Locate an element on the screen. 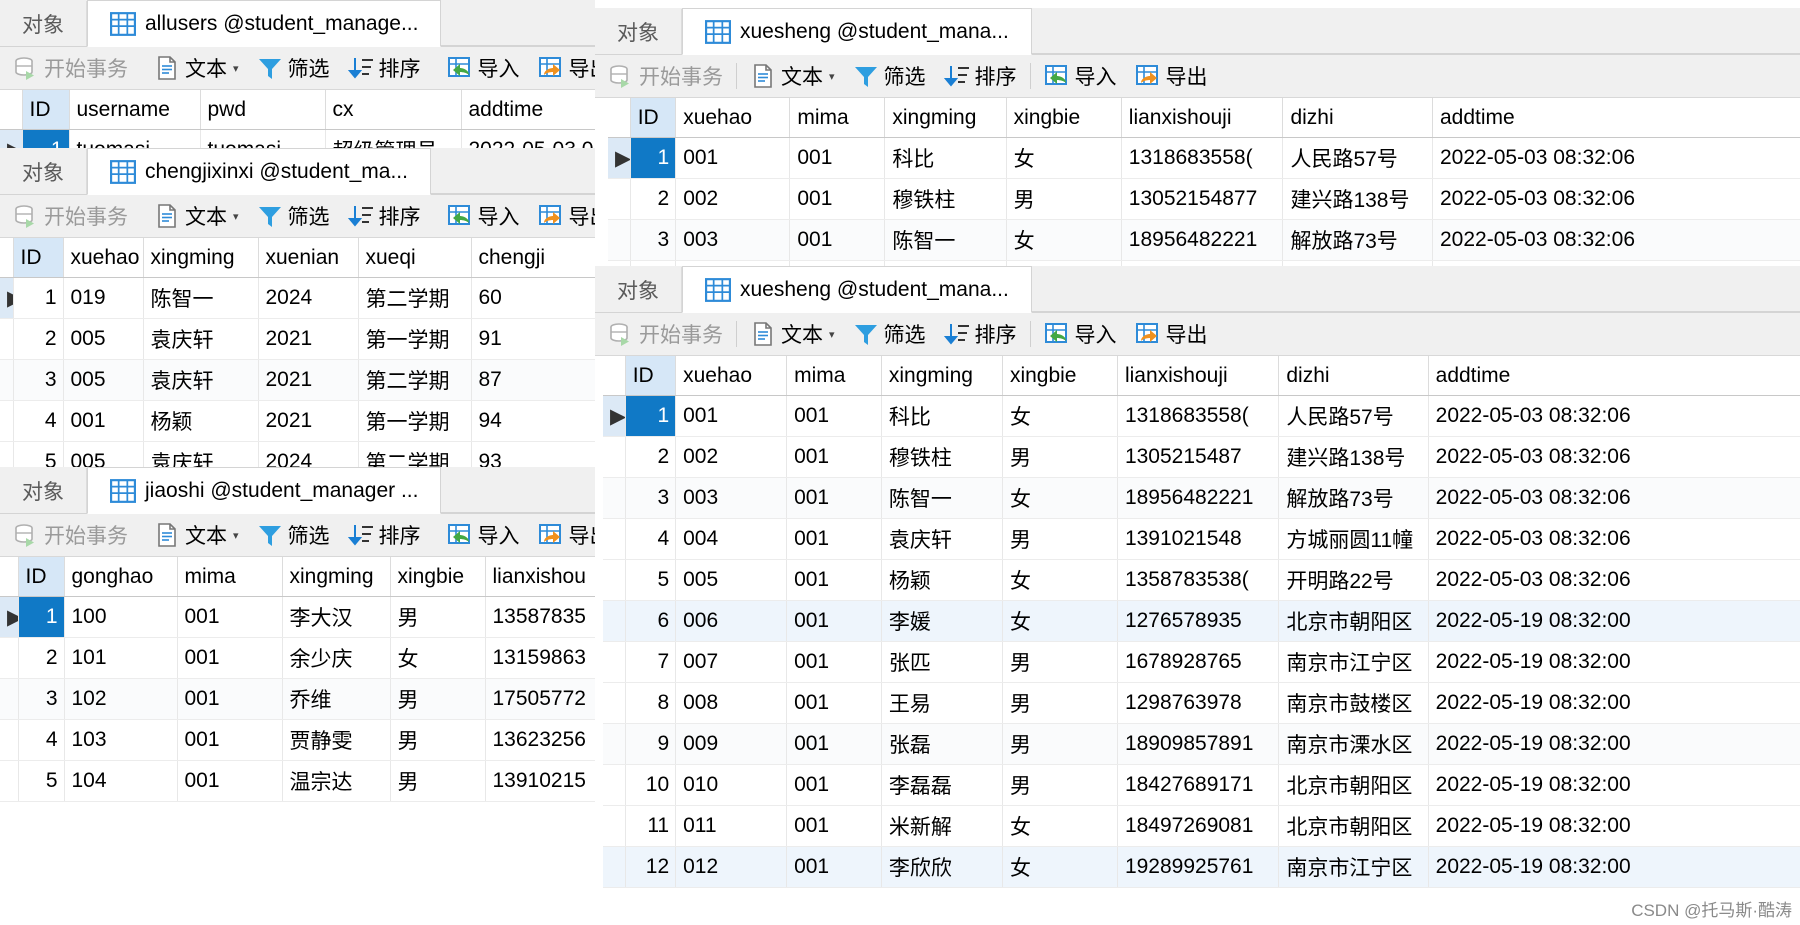 The height and width of the screenshot is (925, 1800). cell-id: 9 is located at coordinates (651, 744).